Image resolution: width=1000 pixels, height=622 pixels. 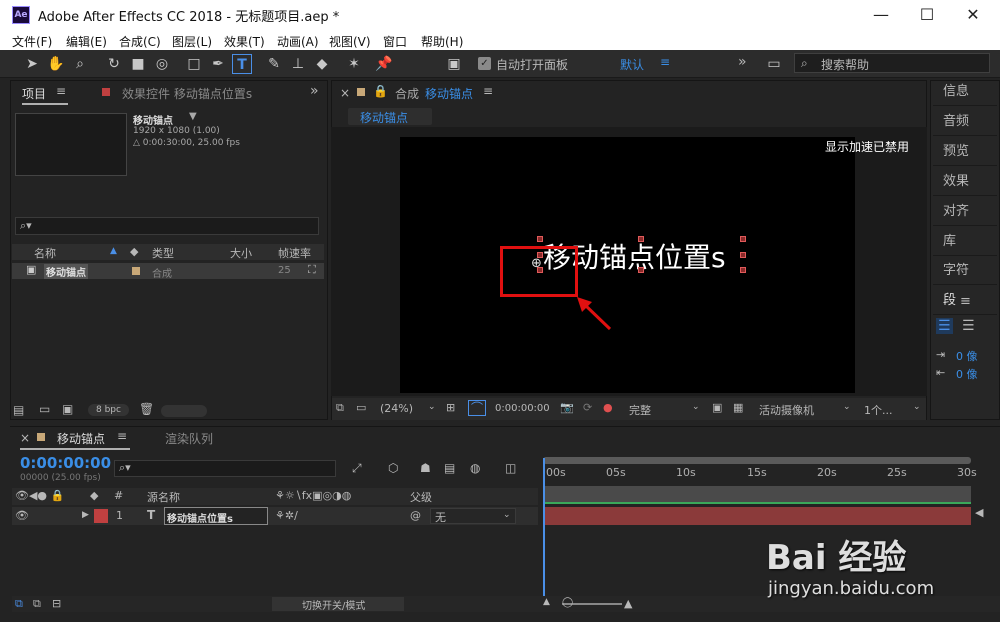 What do you see at coordinates (350, 41) in the screenshot?
I see `menu-view: 视图(V)` at bounding box center [350, 41].